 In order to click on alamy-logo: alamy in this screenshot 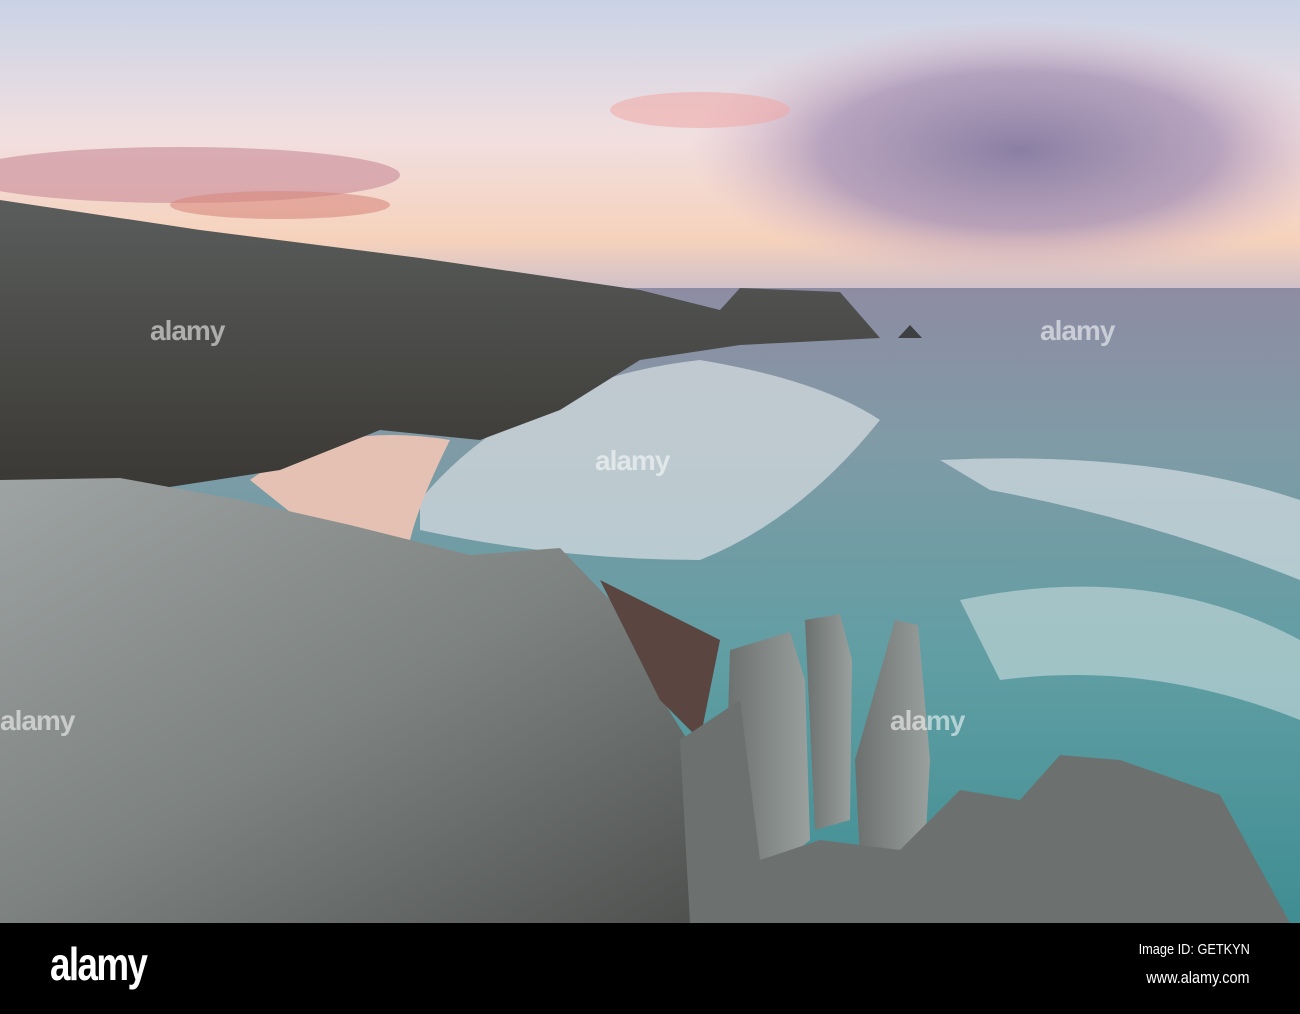, I will do `click(99, 964)`.